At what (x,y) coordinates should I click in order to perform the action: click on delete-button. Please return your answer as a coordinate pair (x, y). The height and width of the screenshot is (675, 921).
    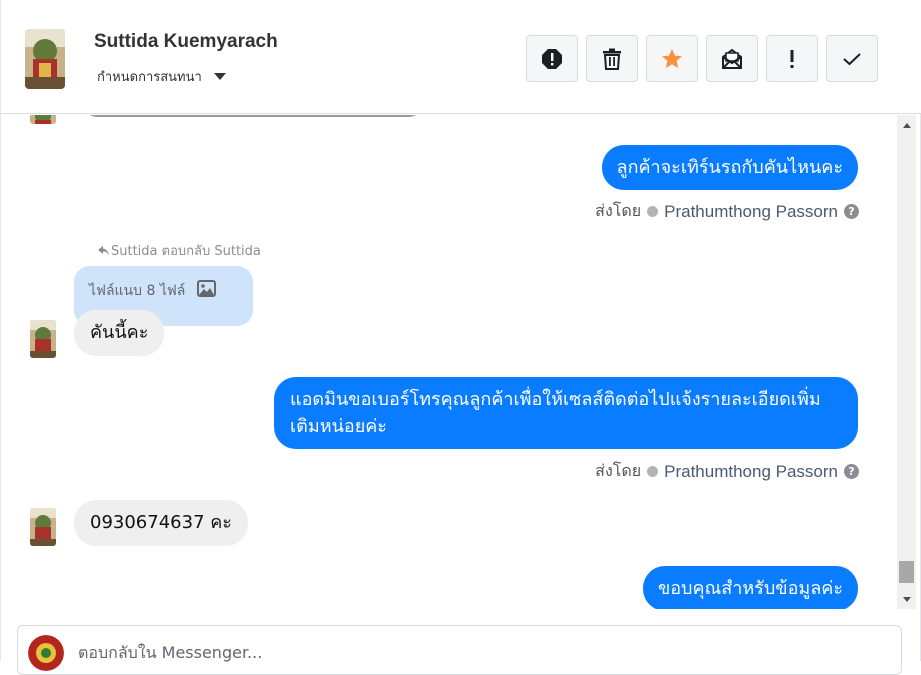
    Looking at the image, I should click on (612, 58).